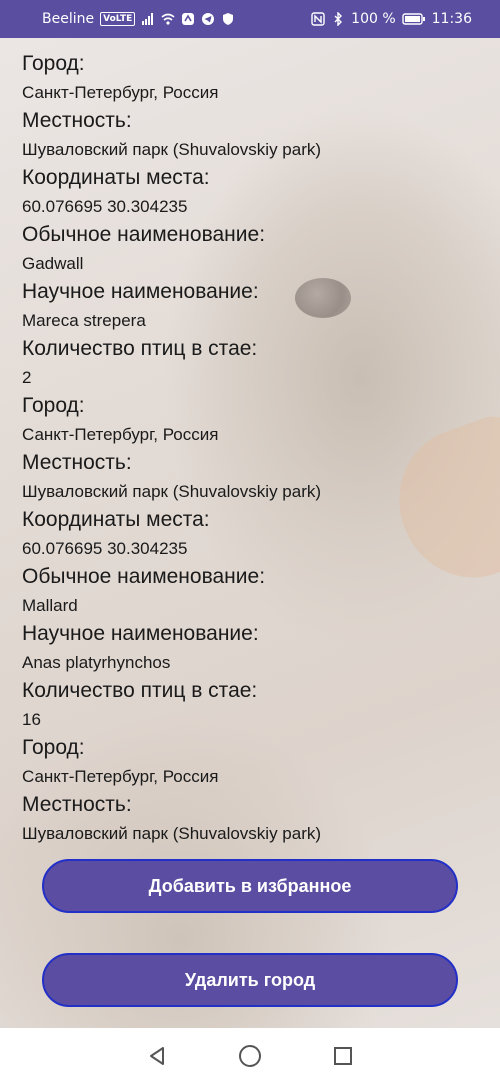  What do you see at coordinates (451, 19) in the screenshot?
I see `clock: 11:36` at bounding box center [451, 19].